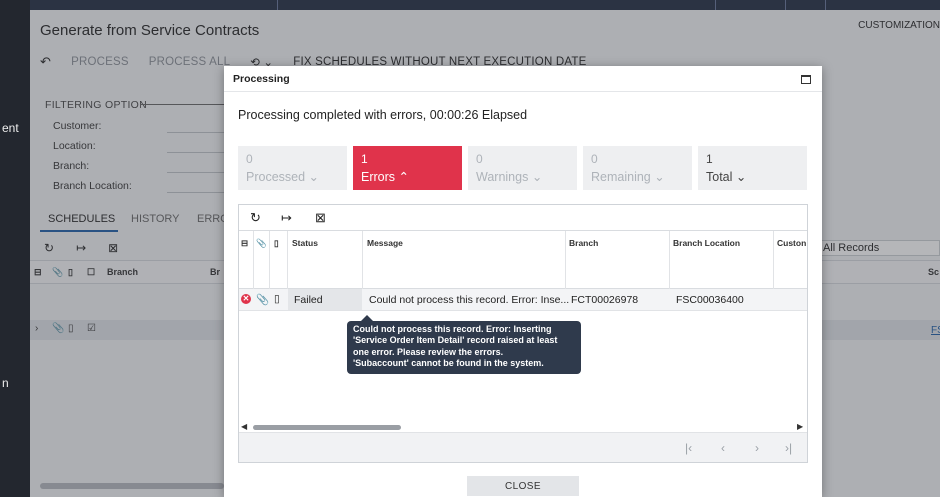 This screenshot has height=497, width=940. What do you see at coordinates (246, 299) in the screenshot?
I see `error-icon: ✕` at bounding box center [246, 299].